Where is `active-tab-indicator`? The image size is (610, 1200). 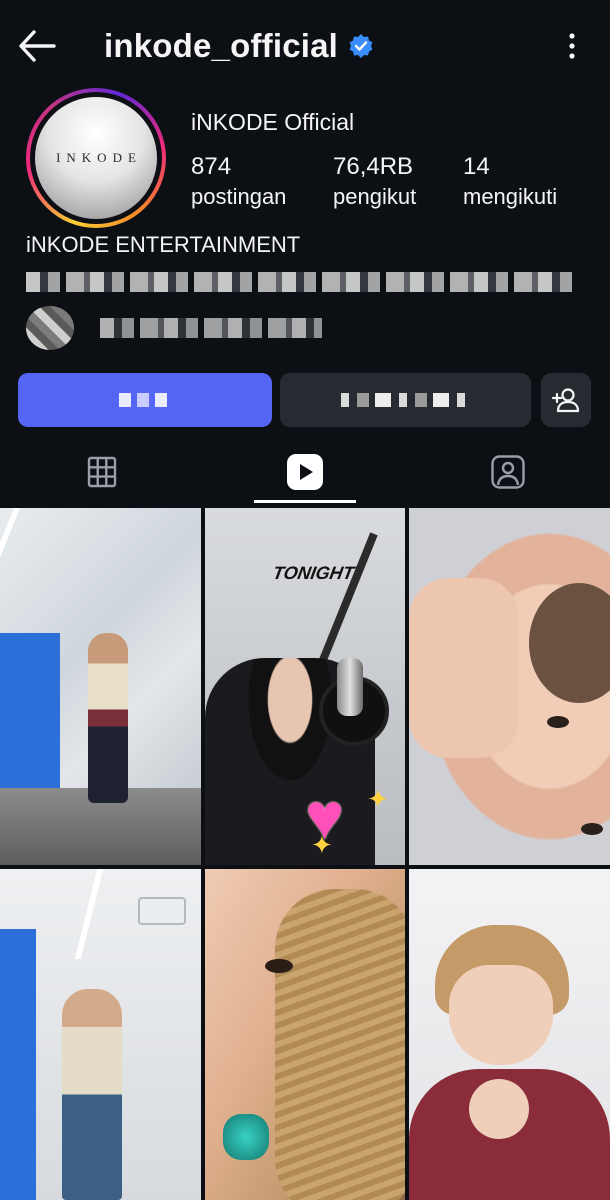 active-tab-indicator is located at coordinates (305, 501).